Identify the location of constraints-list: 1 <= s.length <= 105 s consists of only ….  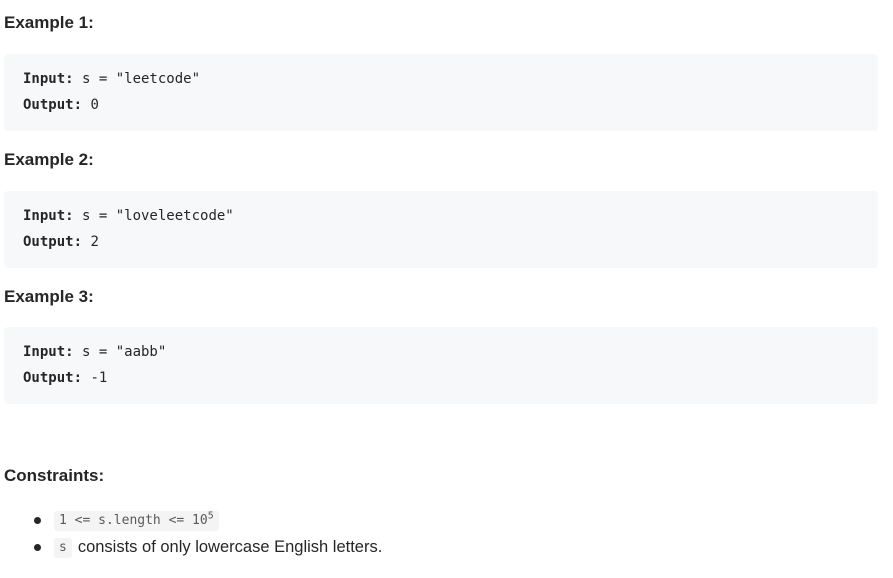
(191, 534).